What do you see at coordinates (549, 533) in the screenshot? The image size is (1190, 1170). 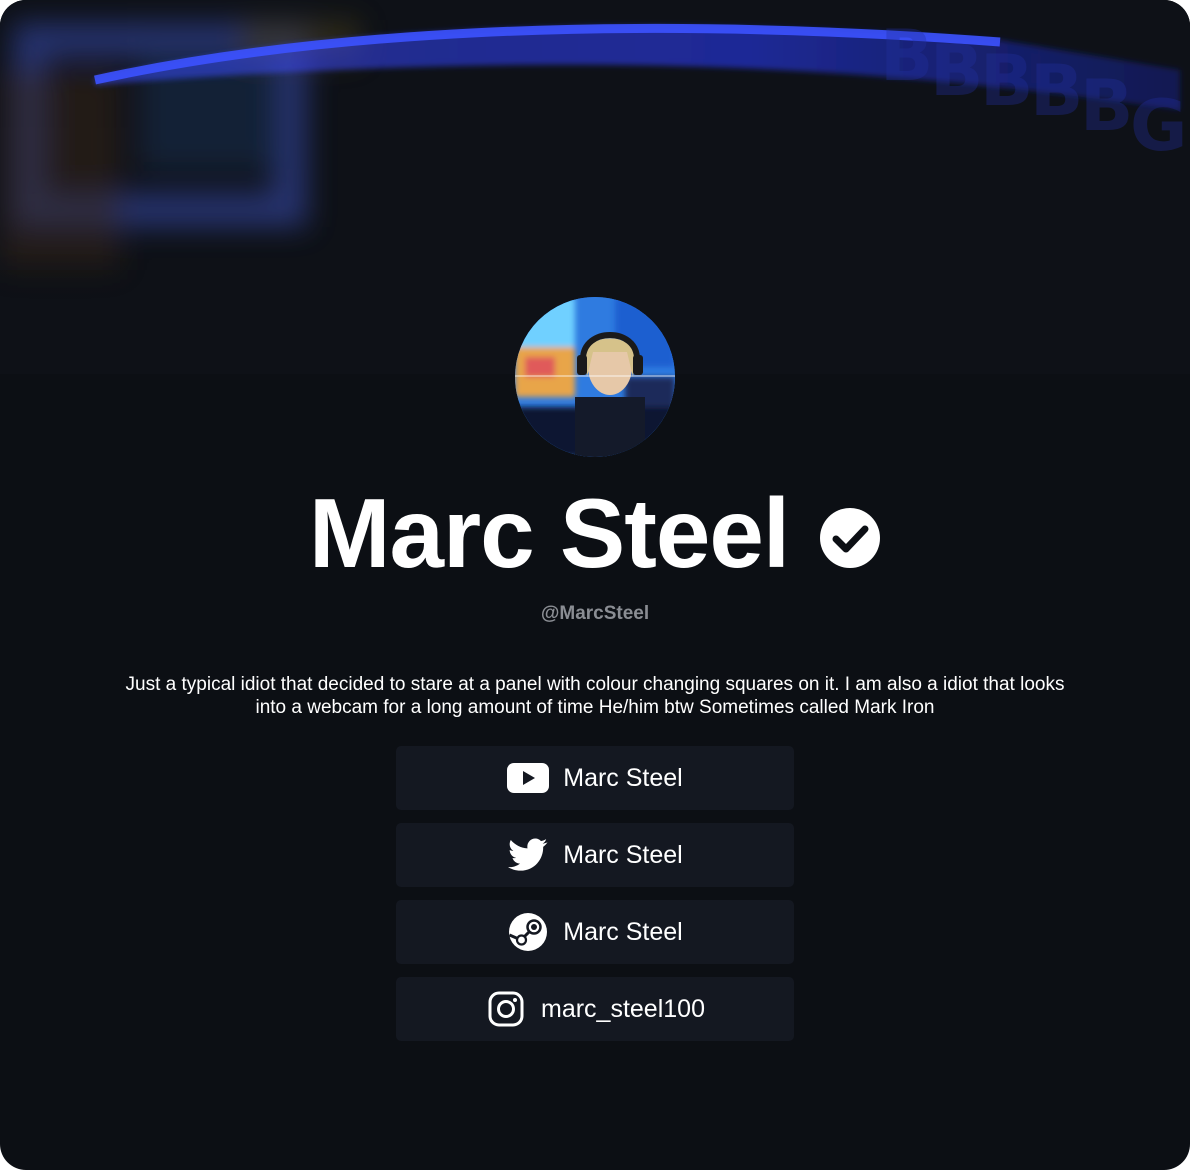 I see `profile-name: Marc Steel` at bounding box center [549, 533].